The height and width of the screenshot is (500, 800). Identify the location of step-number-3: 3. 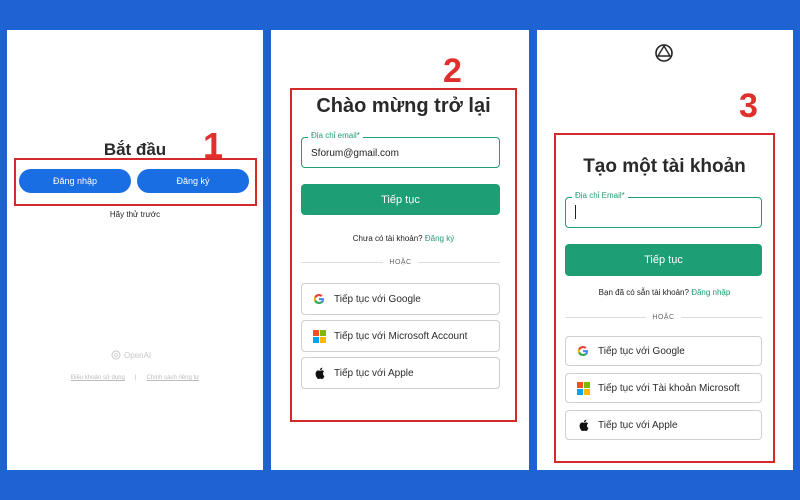
(748, 106).